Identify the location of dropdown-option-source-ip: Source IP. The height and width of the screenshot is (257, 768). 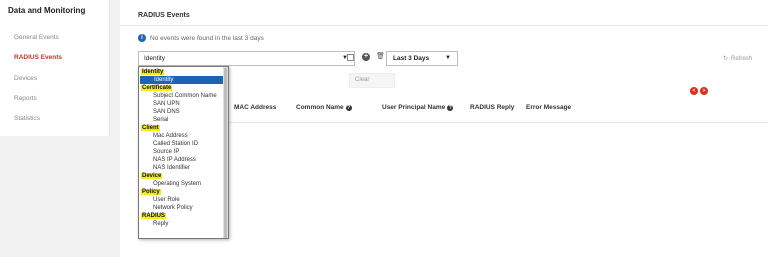
(159, 152).